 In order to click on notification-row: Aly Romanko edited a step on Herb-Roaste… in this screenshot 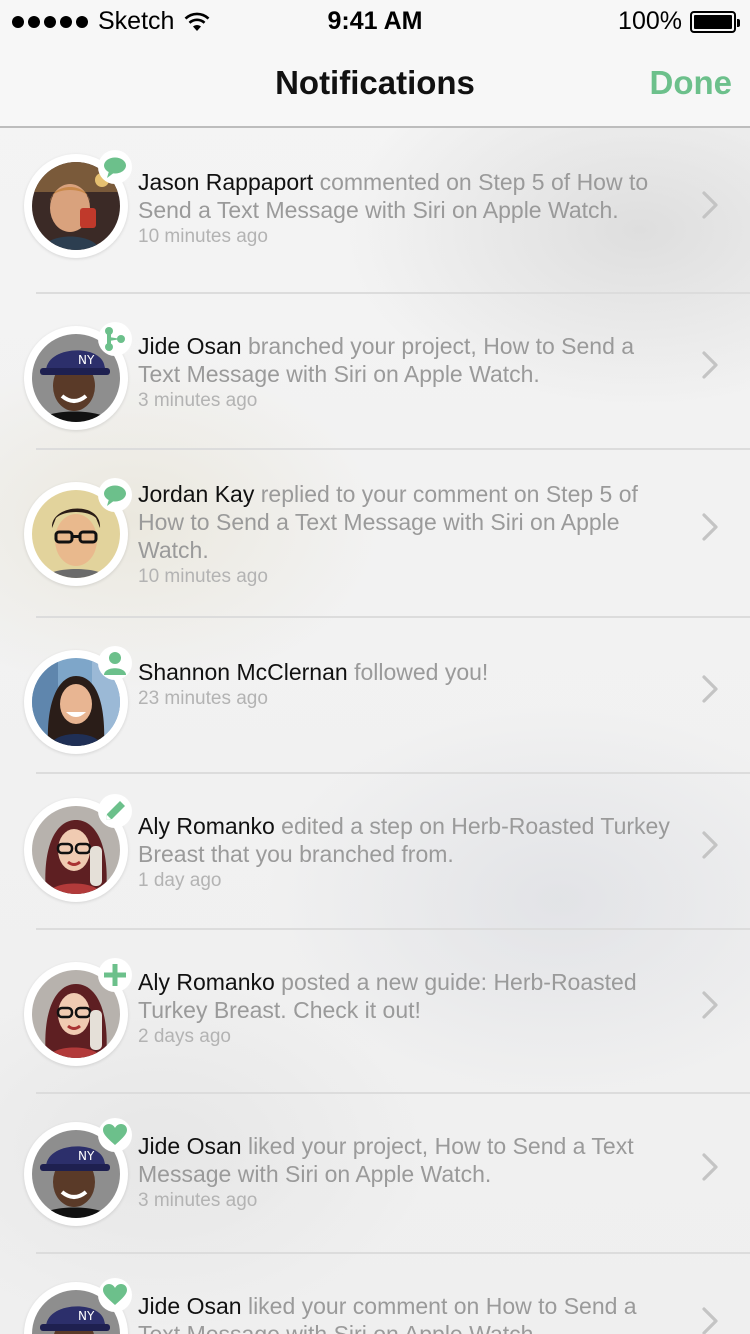, I will do `click(375, 852)`.